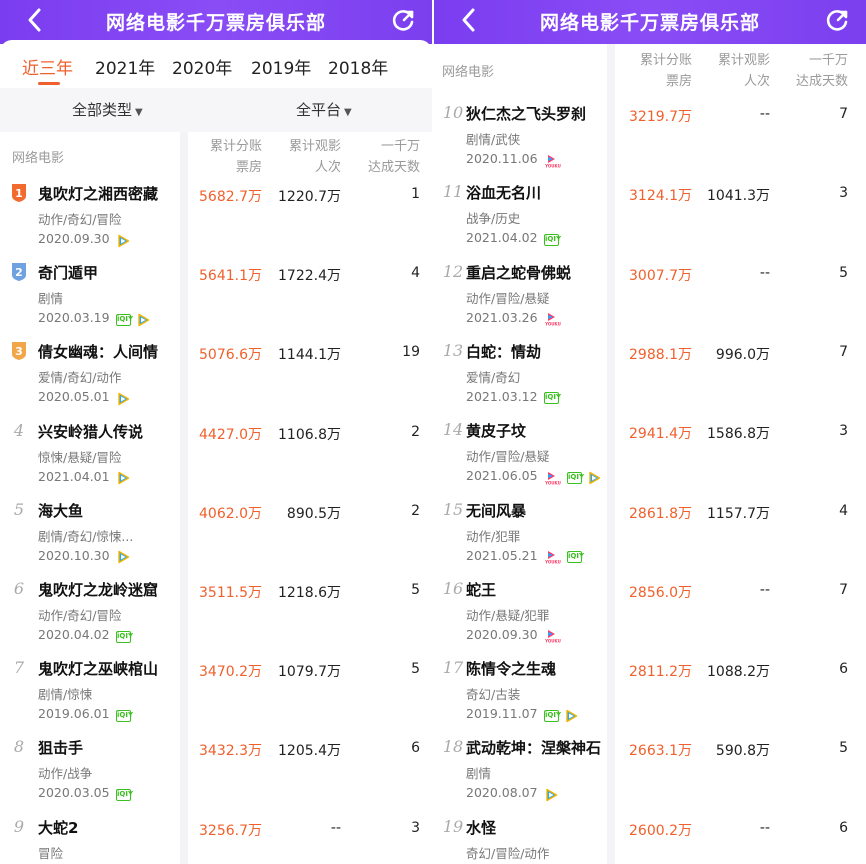  Describe the element at coordinates (479, 774) in the screenshot. I see `movie-genre: 剧情` at that location.